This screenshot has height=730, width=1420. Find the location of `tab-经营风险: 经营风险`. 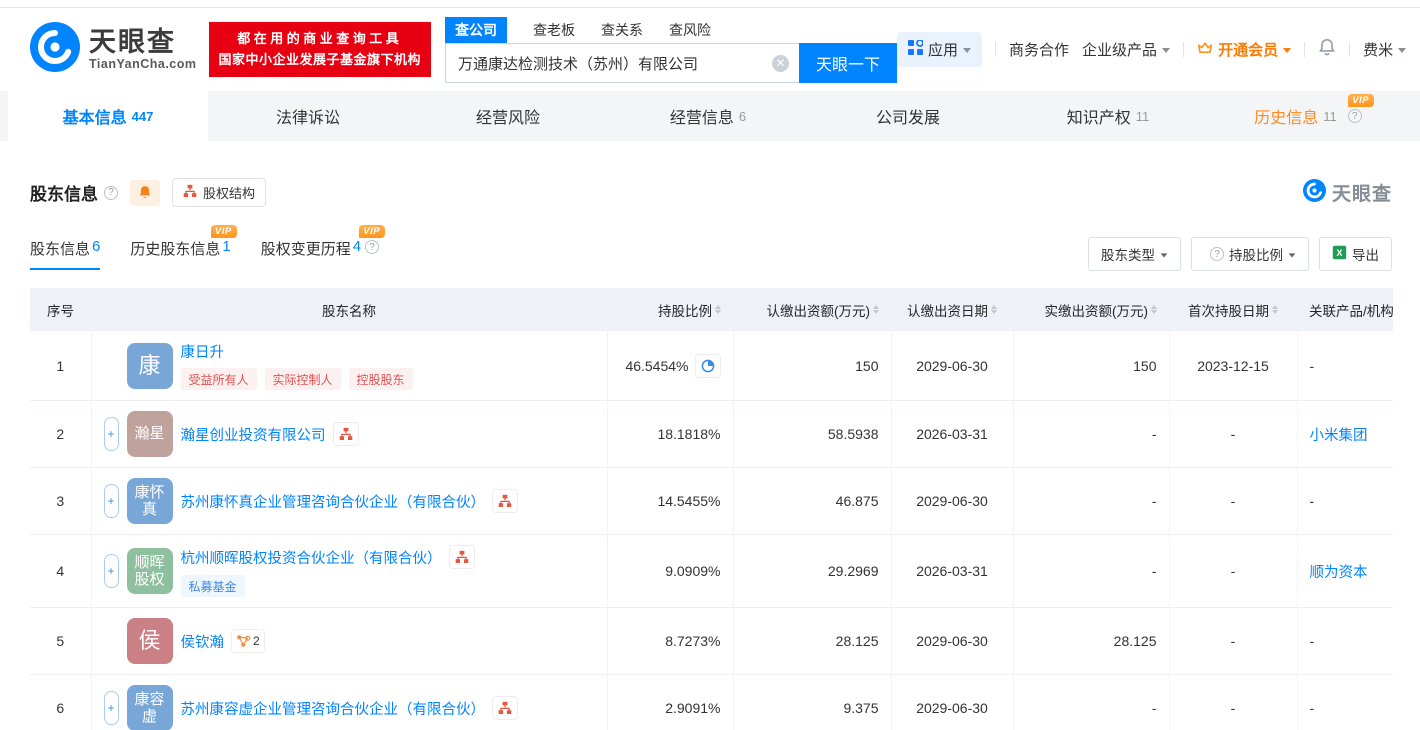

tab-经营风险: 经营风险 is located at coordinates (508, 116).